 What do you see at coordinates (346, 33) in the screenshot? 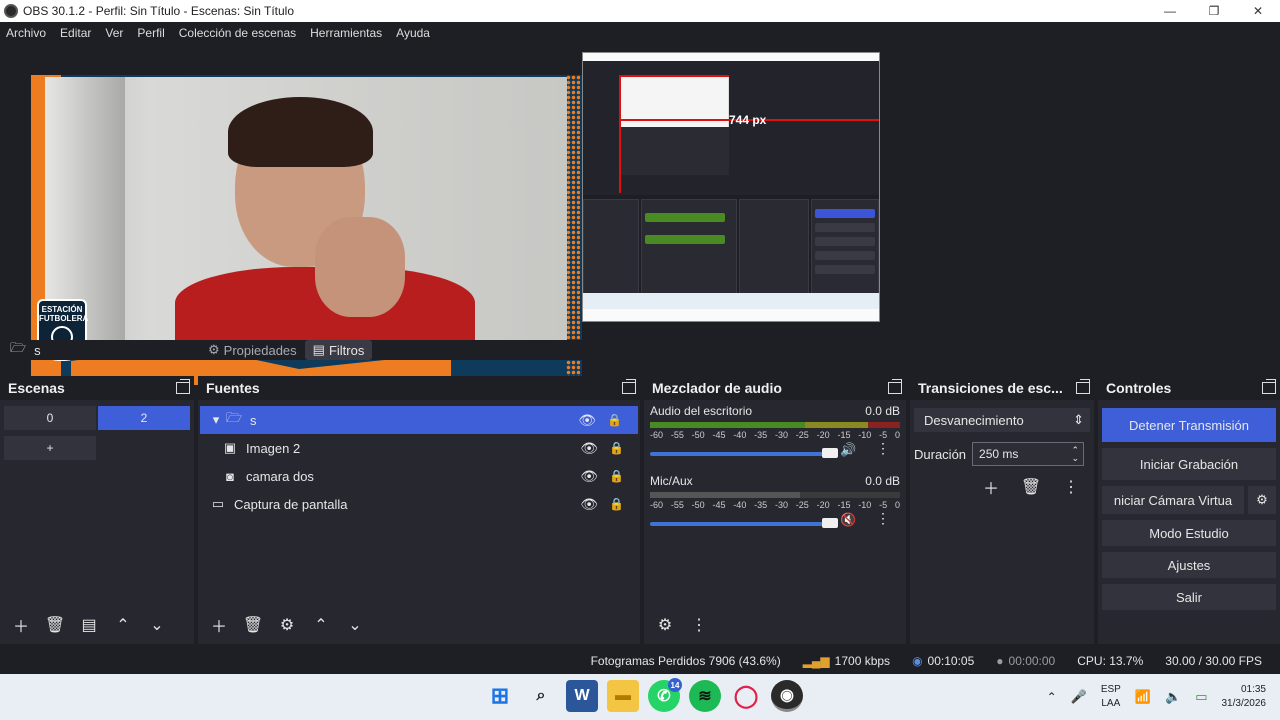
I see `menu-herramientas: Herramientas` at bounding box center [346, 33].